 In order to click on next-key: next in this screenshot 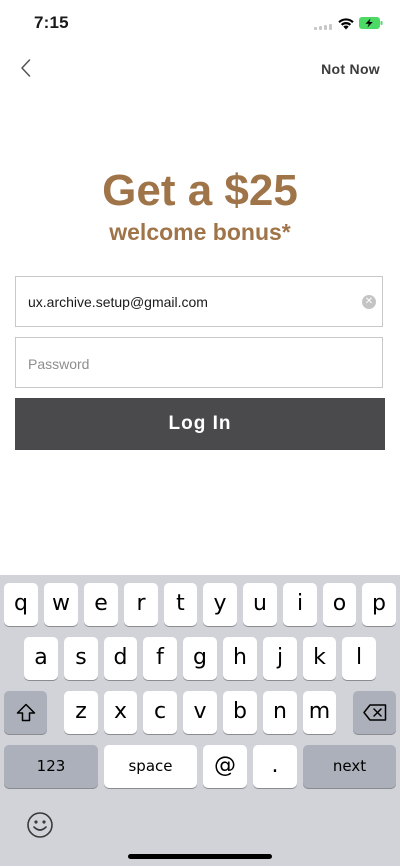, I will do `click(349, 766)`.